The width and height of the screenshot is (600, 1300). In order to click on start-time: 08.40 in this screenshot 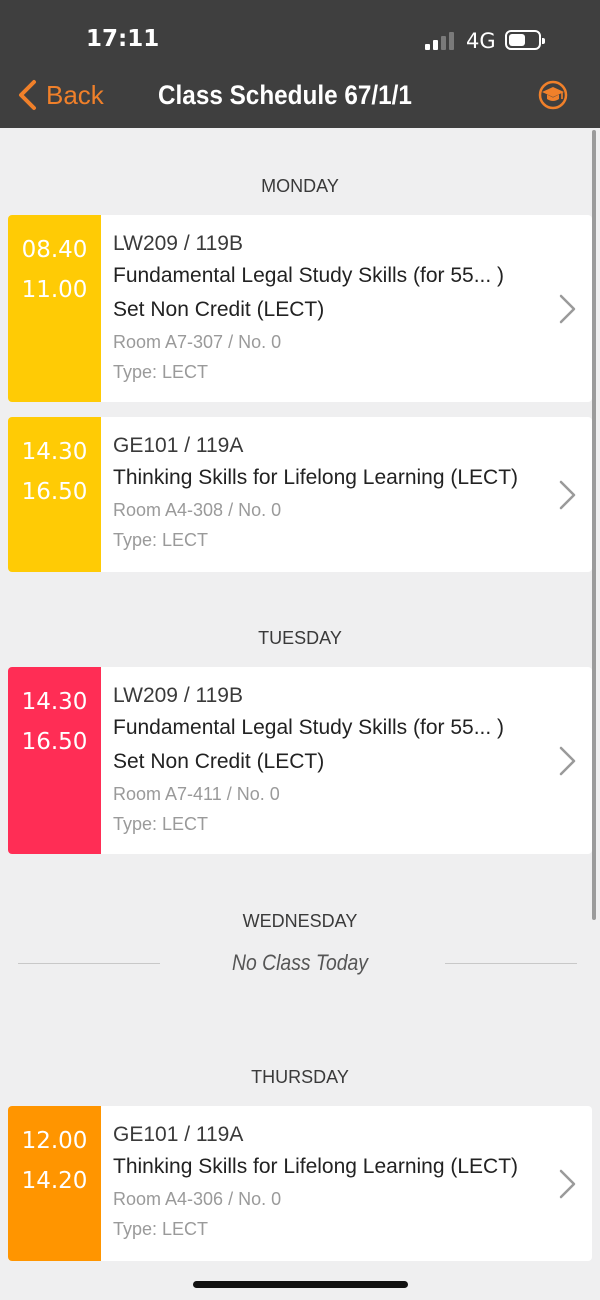, I will do `click(54, 250)`.